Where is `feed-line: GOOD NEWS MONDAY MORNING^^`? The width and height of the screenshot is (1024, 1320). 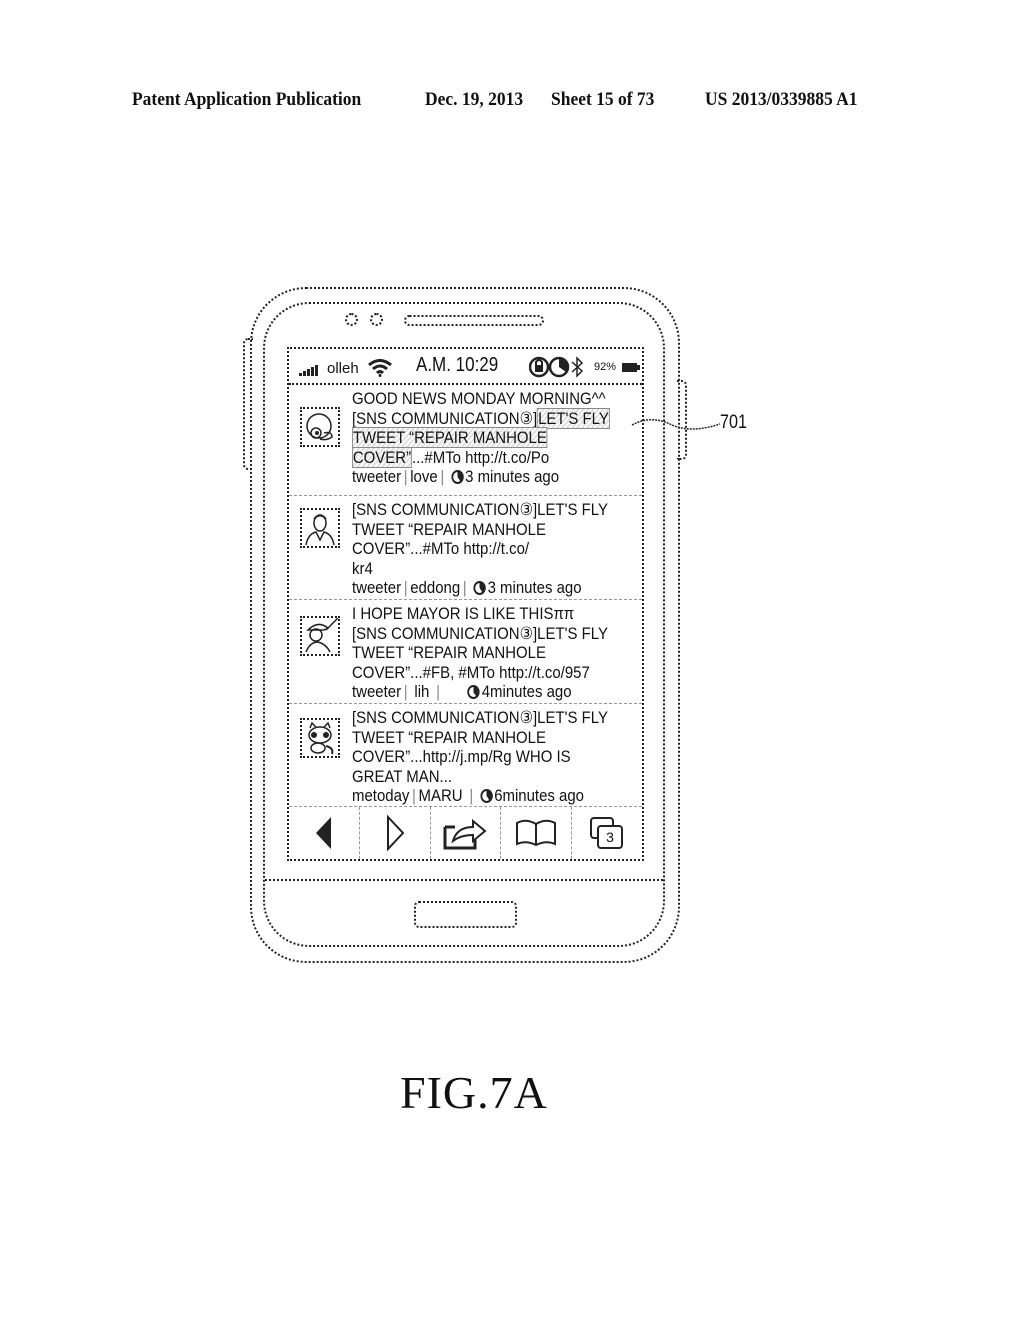 feed-line: GOOD NEWS MONDAY MORNING^^ is located at coordinates (479, 398).